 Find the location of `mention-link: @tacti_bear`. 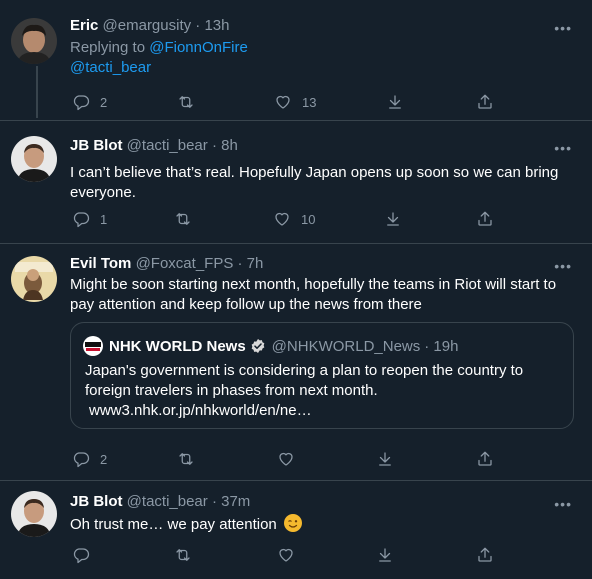

mention-link: @tacti_bear is located at coordinates (110, 67).